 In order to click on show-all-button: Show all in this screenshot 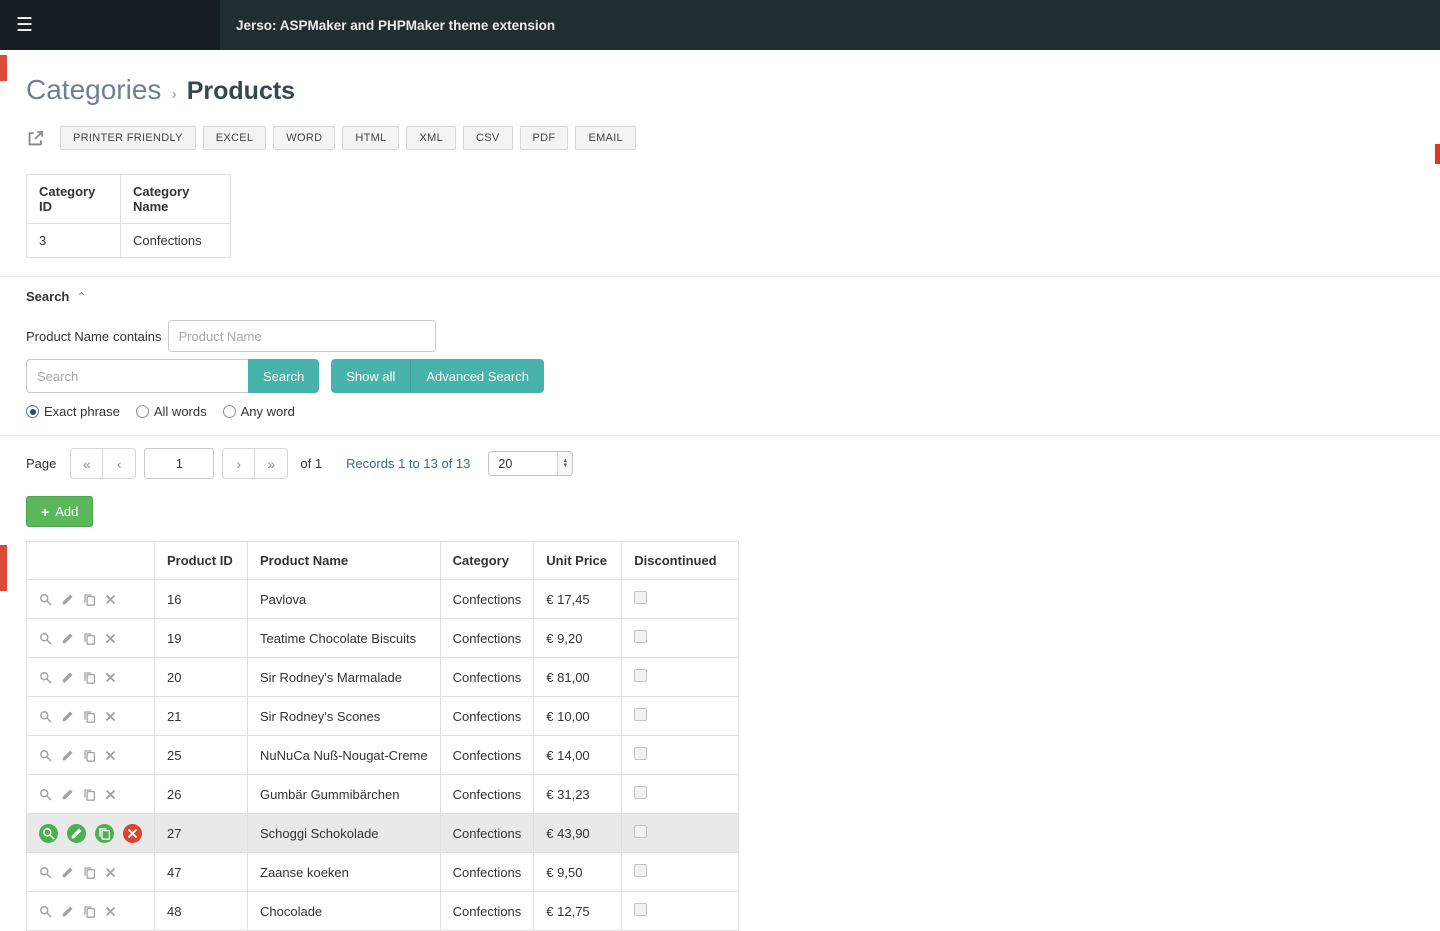, I will do `click(371, 376)`.